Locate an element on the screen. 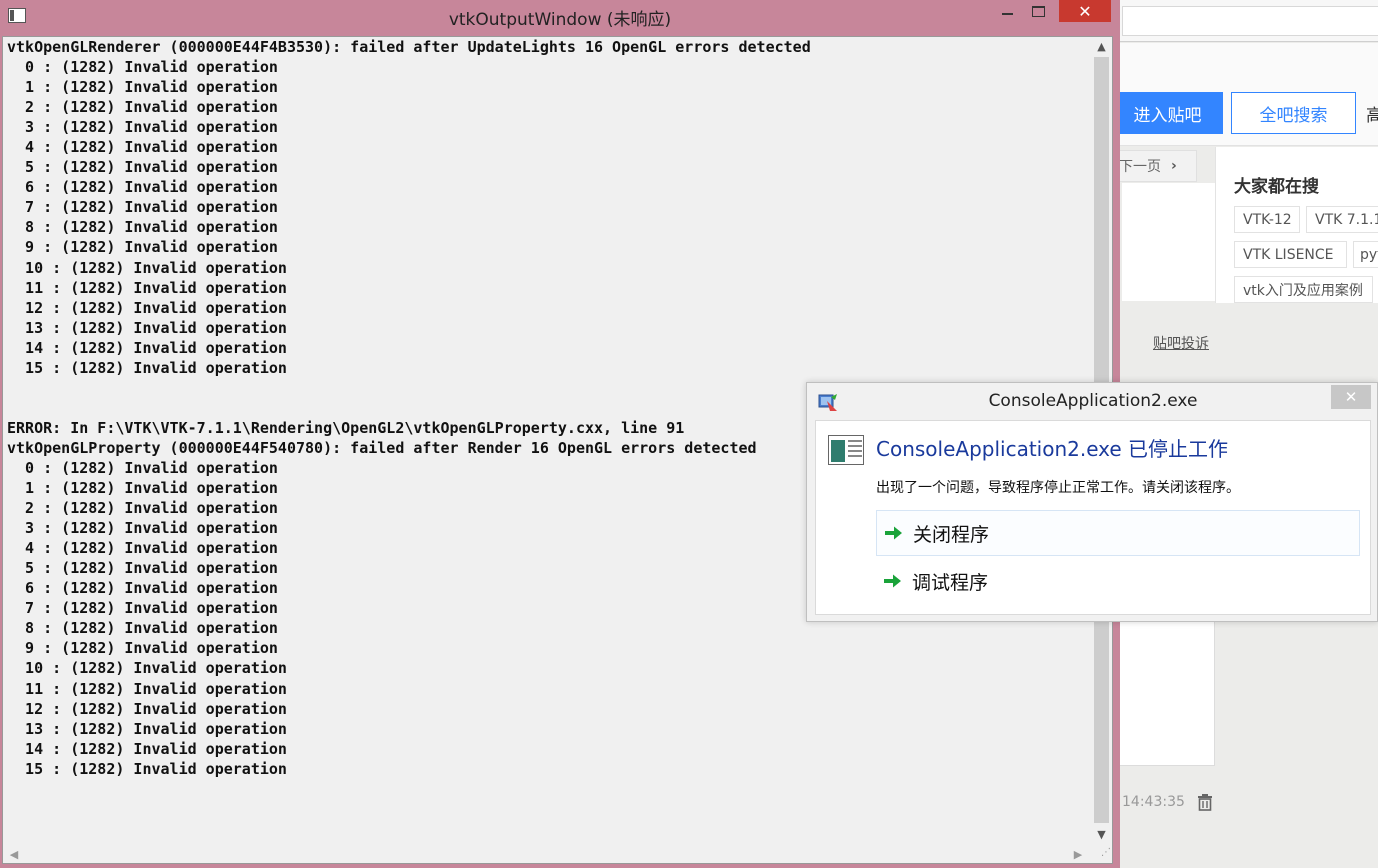  log-line: 0 : (1282) Invalid operation is located at coordinates (142, 67).